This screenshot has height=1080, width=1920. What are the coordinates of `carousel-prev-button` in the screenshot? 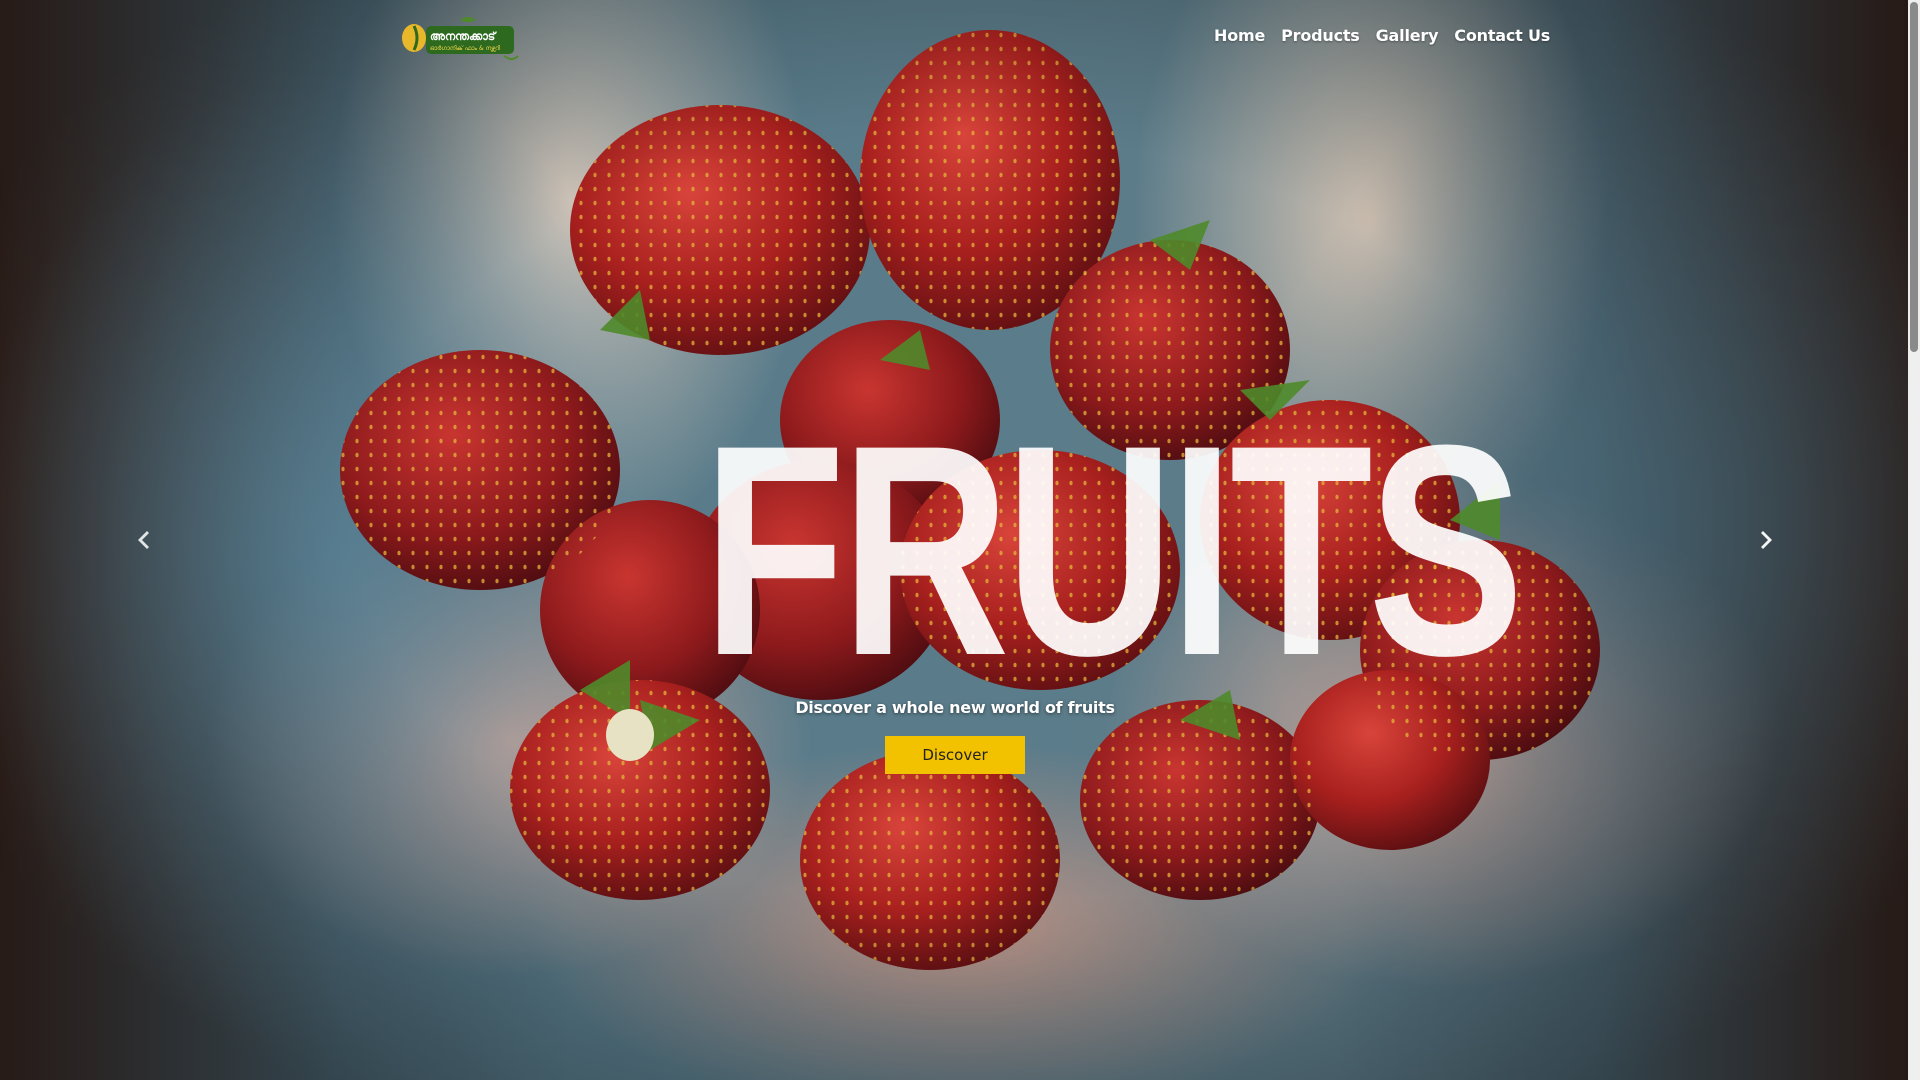 It's located at (143, 540).